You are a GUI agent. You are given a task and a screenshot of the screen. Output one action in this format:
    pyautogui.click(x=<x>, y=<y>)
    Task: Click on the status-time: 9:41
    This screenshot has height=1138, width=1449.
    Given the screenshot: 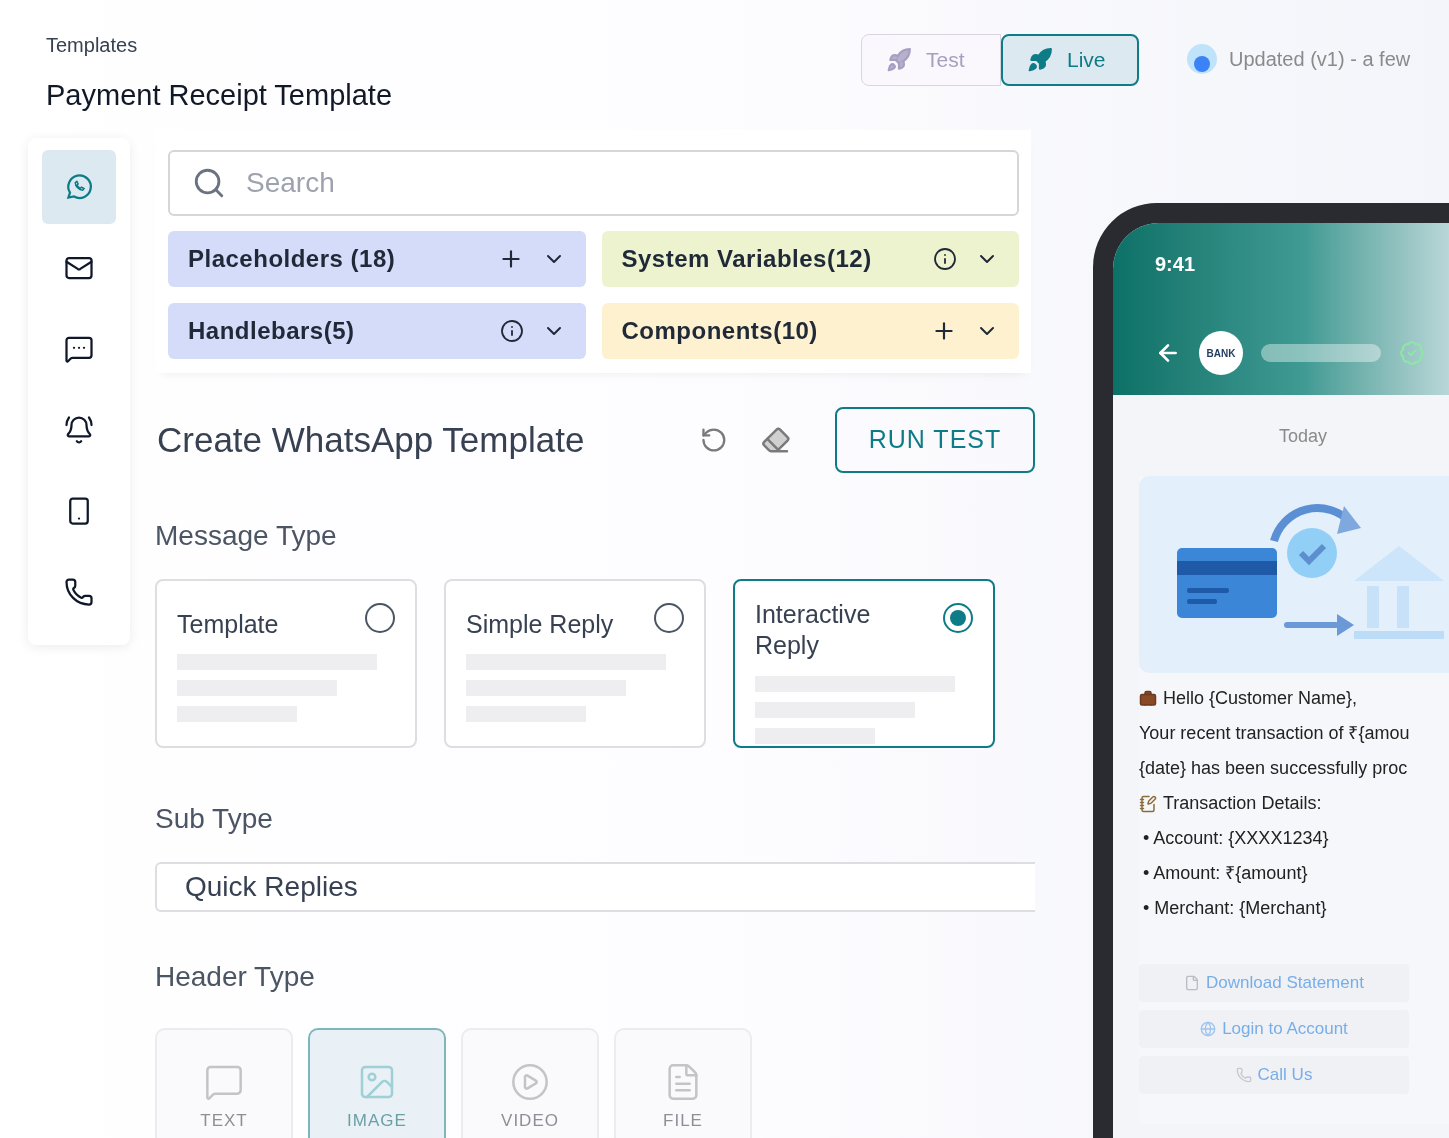 What is the action you would take?
    pyautogui.click(x=1176, y=264)
    